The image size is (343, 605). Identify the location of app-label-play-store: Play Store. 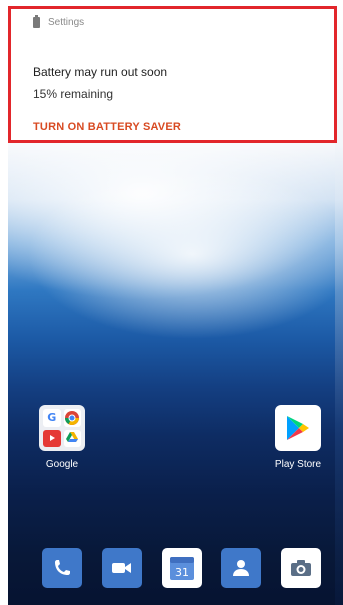
(298, 464).